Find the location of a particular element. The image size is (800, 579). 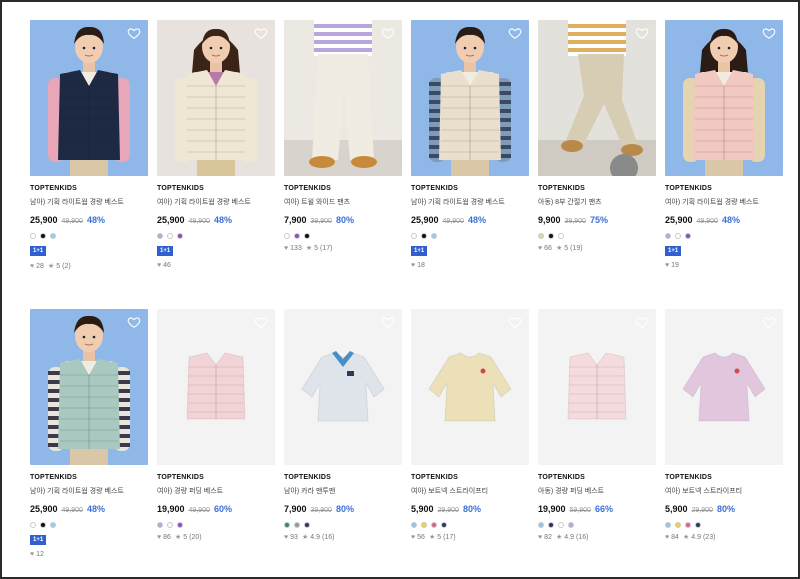

product-image-photo-girl-pink-vest is located at coordinates (724, 98).